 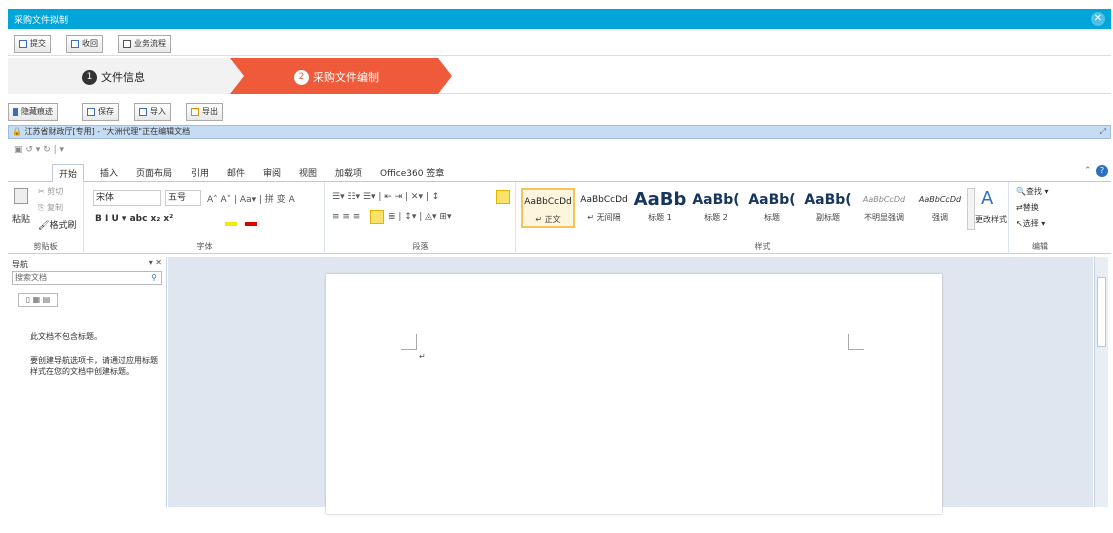 What do you see at coordinates (772, 208) in the screenshot?
I see `style-title: AaBb(标题` at bounding box center [772, 208].